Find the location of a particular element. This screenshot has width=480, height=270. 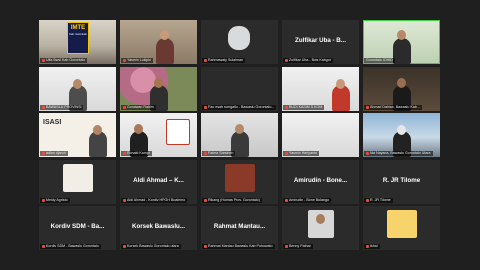

participant-tile-25: Ikhal is located at coordinates (401, 228).